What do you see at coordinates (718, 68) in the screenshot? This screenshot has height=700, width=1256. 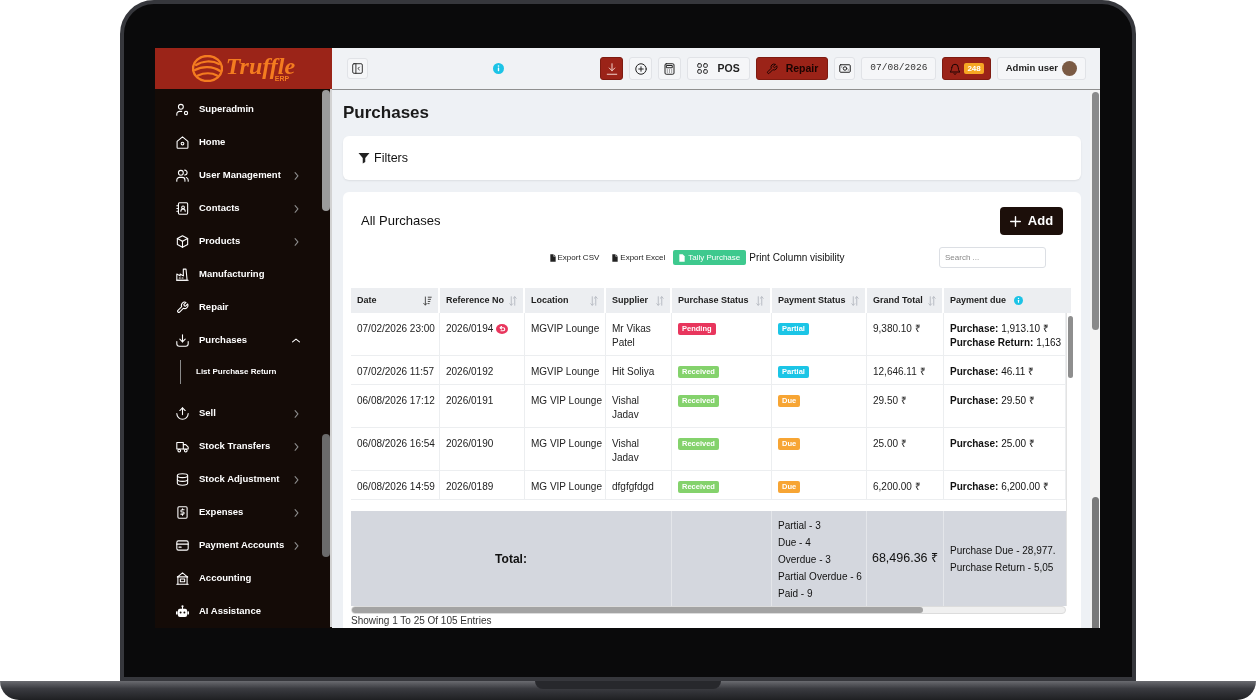 I see `pos-button: POS` at bounding box center [718, 68].